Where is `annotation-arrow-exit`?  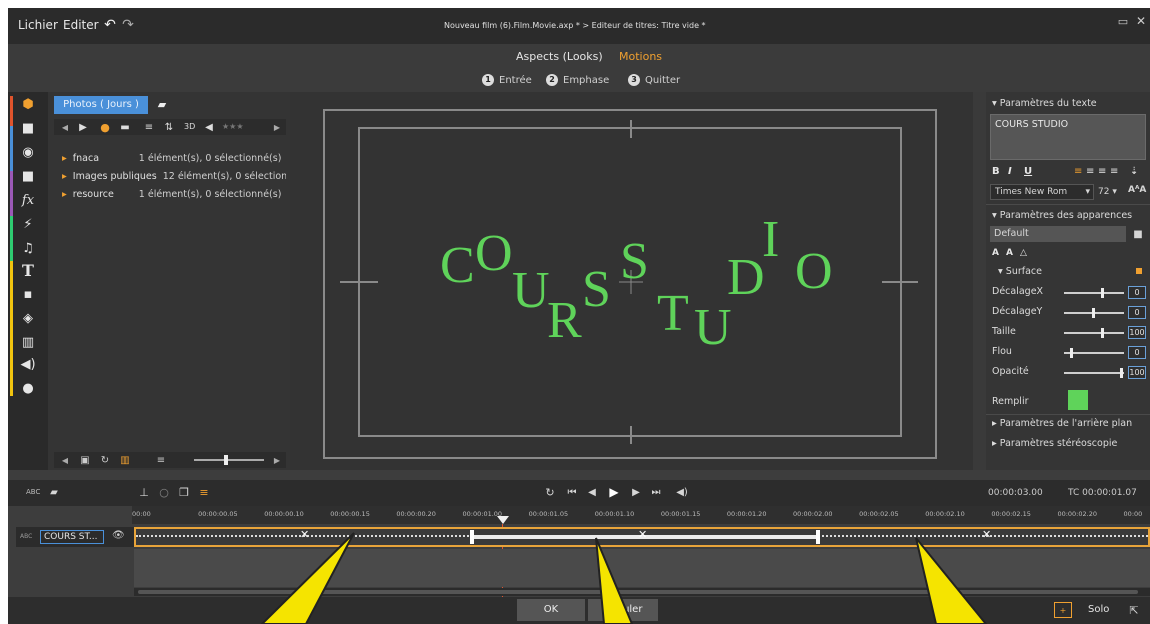
annotation-arrow-exit is located at coordinates (951, 580).